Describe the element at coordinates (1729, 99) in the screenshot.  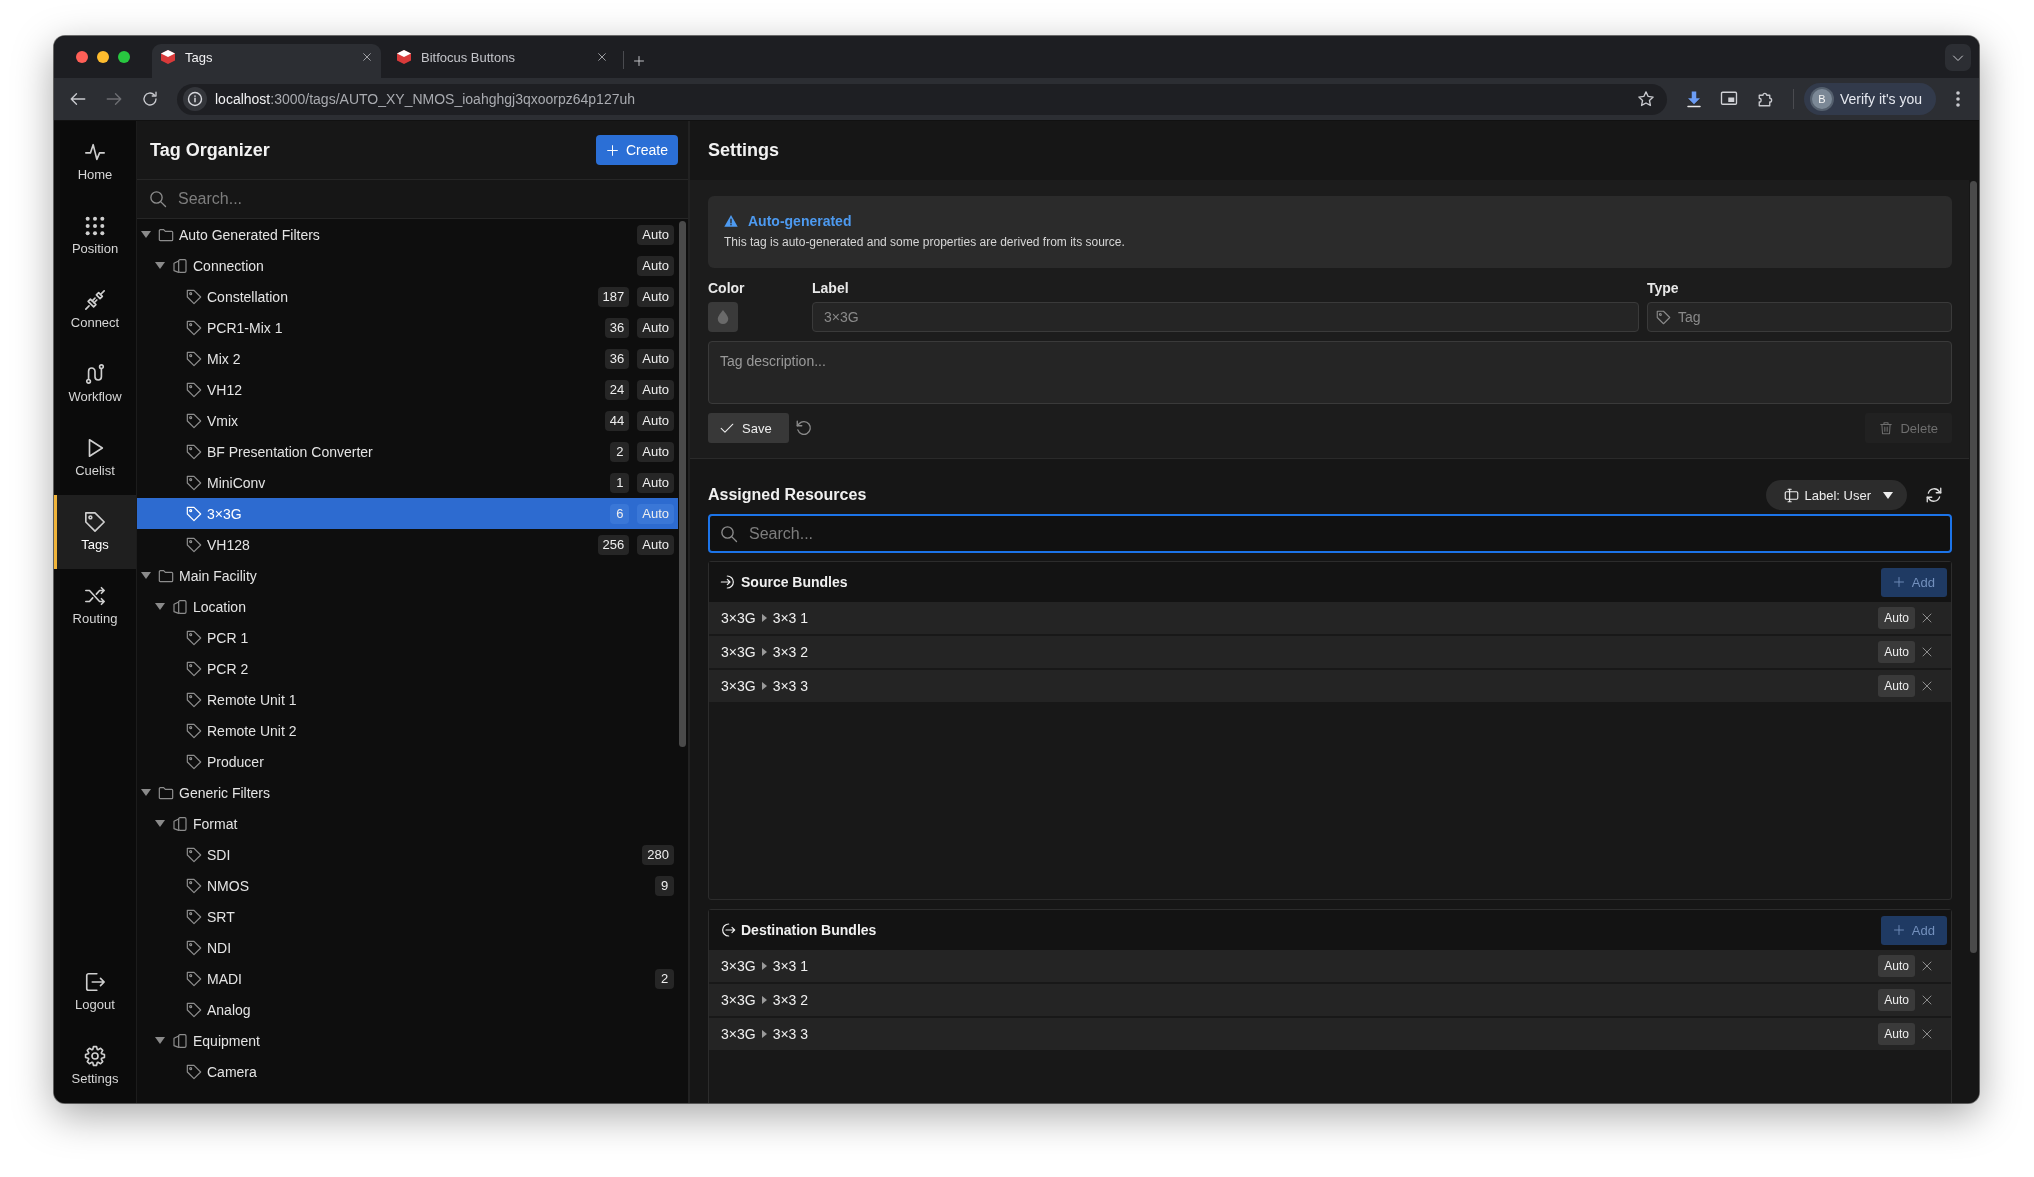
I see `window-icon` at that location.